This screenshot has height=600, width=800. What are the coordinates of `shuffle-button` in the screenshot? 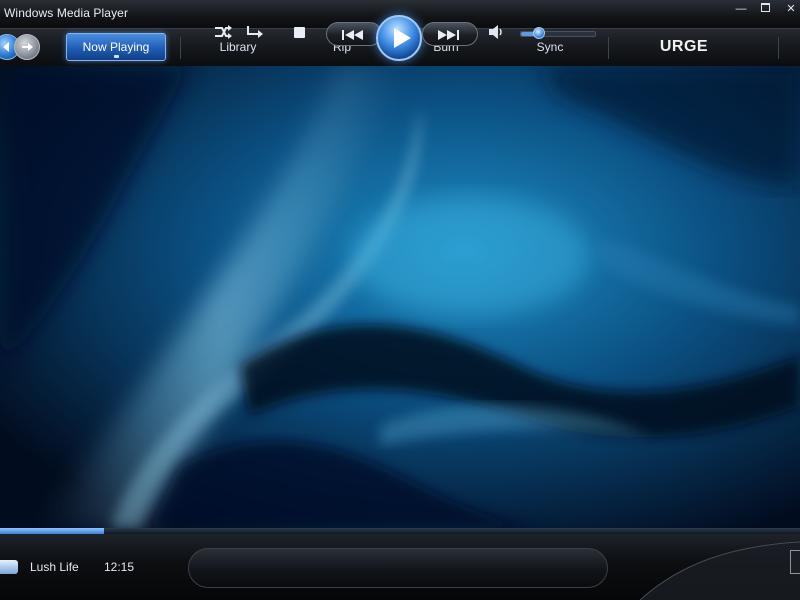 It's located at (223, 33).